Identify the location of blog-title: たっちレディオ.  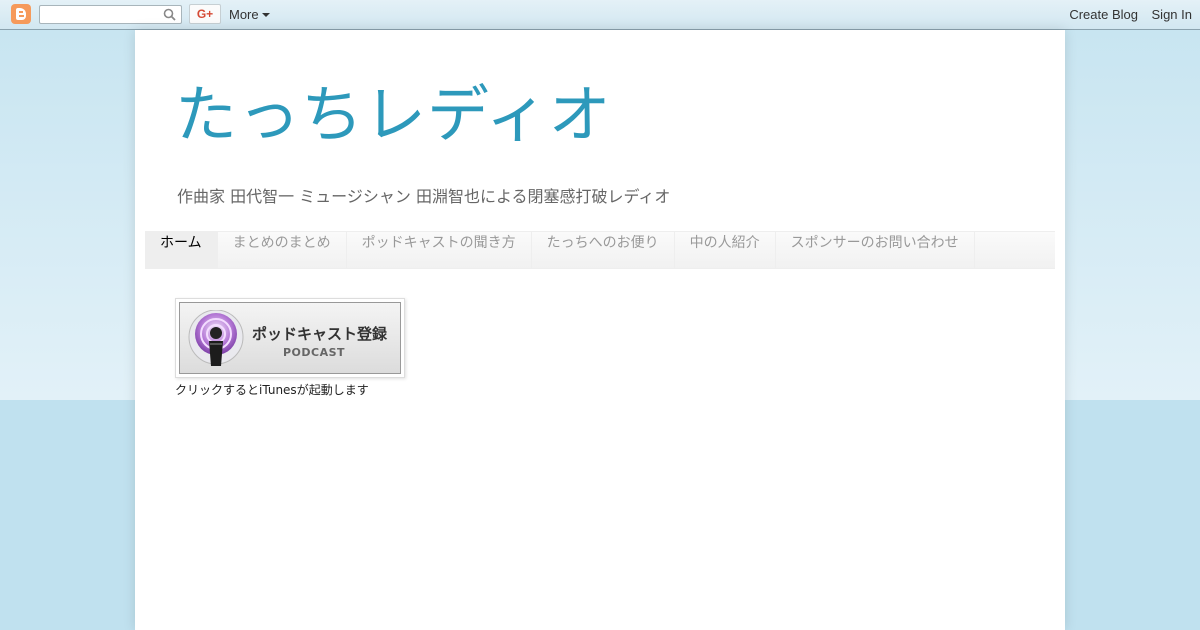
(393, 109).